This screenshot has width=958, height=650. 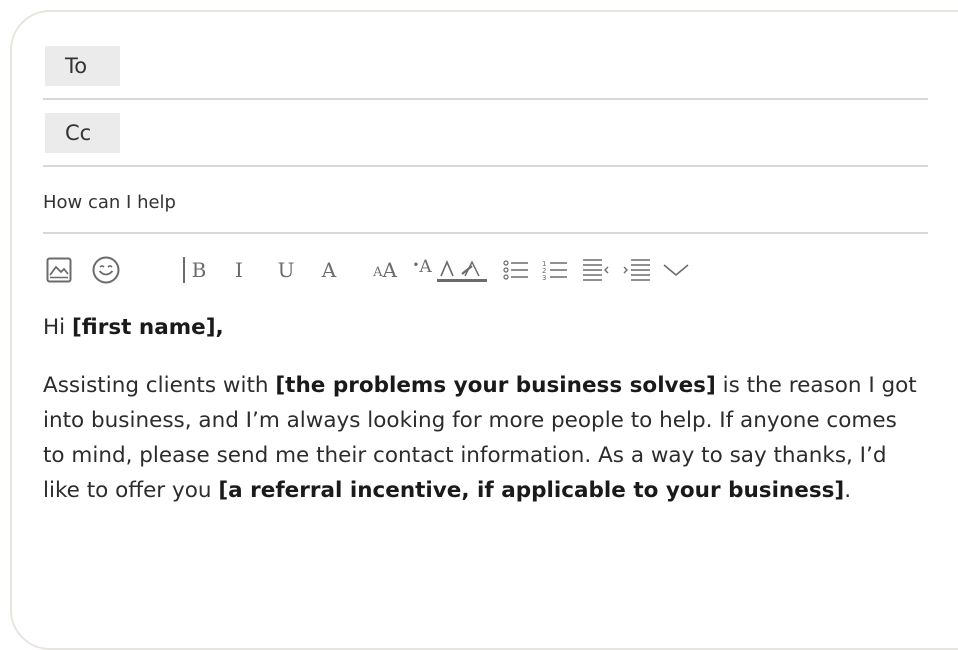 I want to click on numbered-list-icon: 1 2 3, so click(x=555, y=270).